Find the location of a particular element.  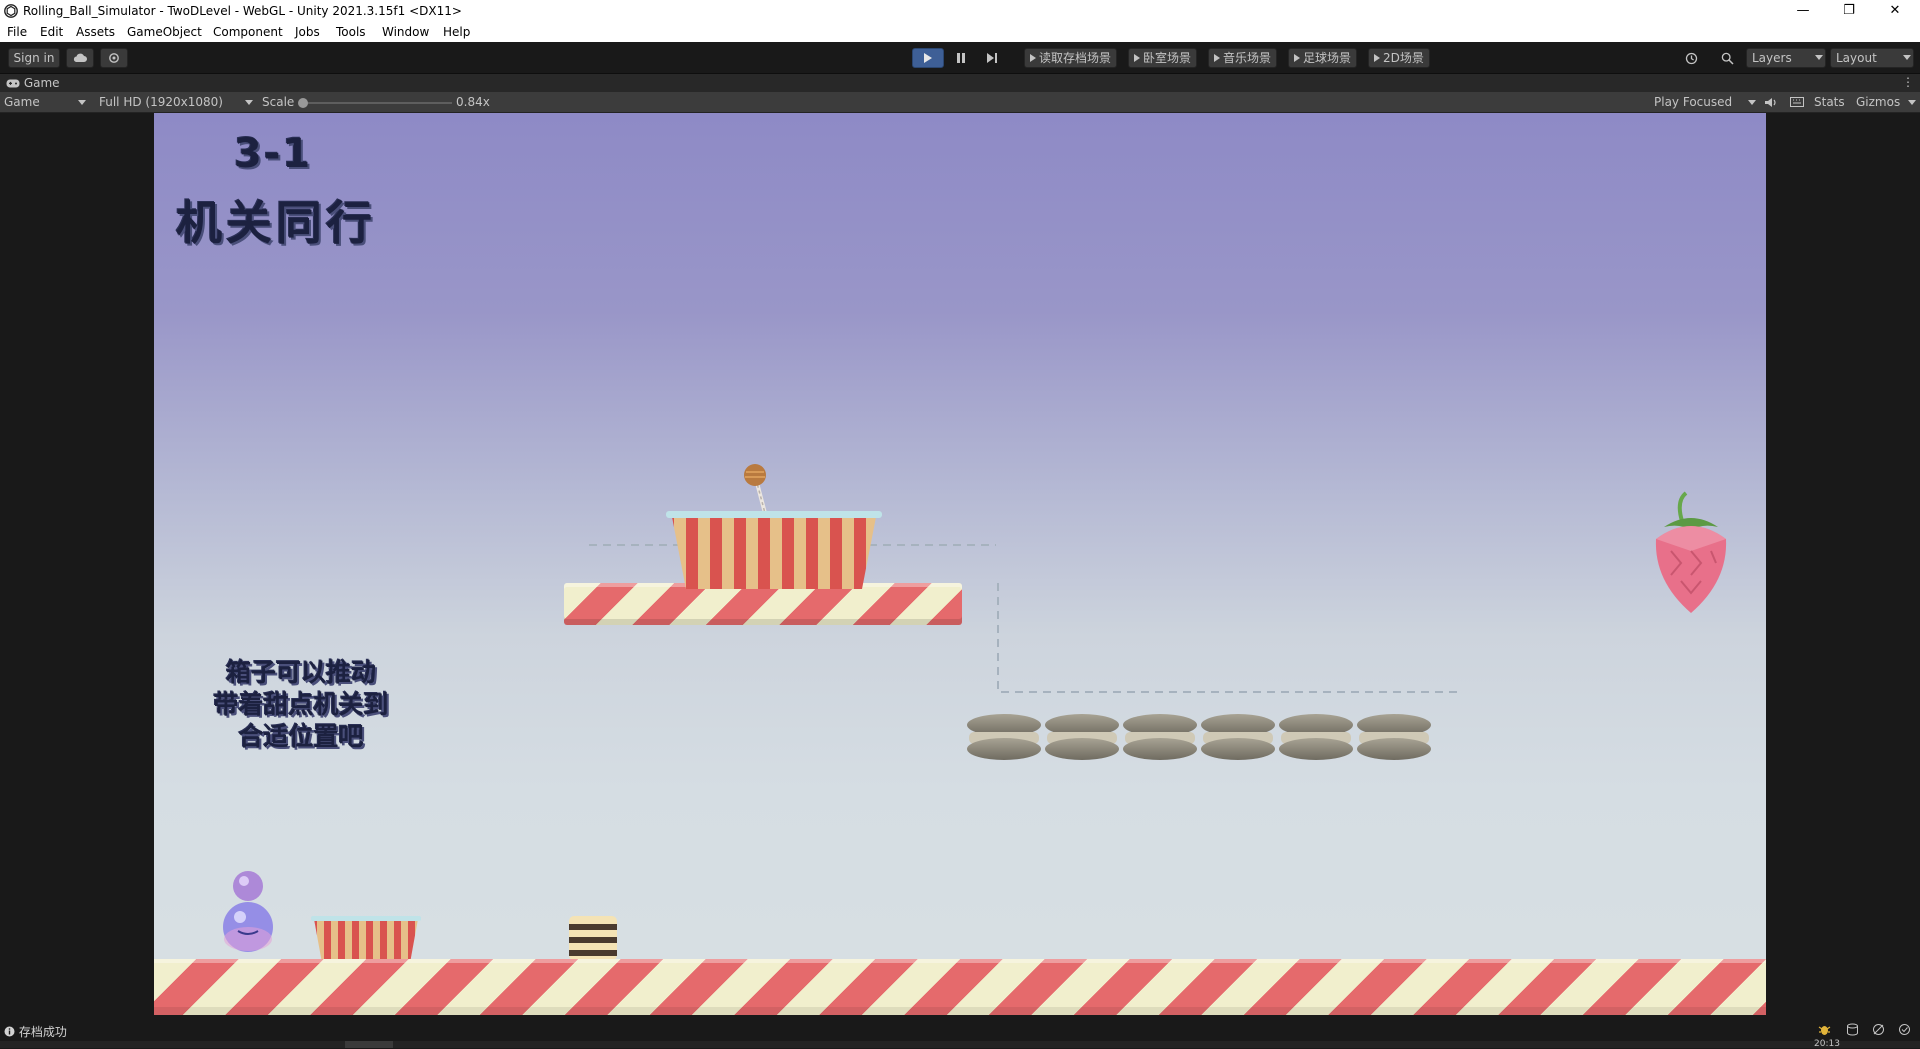

stats-button: Stats is located at coordinates (1829, 102).